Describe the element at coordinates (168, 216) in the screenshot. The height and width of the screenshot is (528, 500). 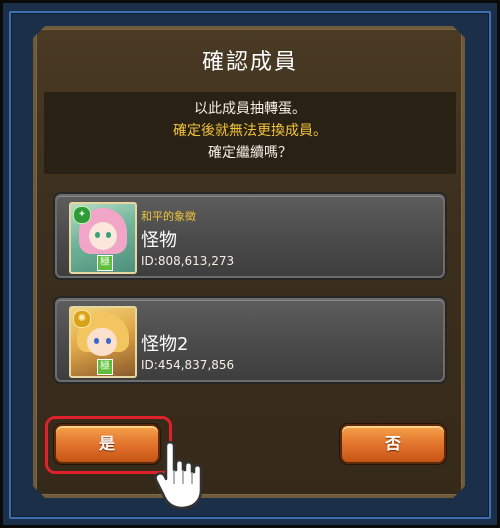
I see `member-title-label: 和平的象徵` at that location.